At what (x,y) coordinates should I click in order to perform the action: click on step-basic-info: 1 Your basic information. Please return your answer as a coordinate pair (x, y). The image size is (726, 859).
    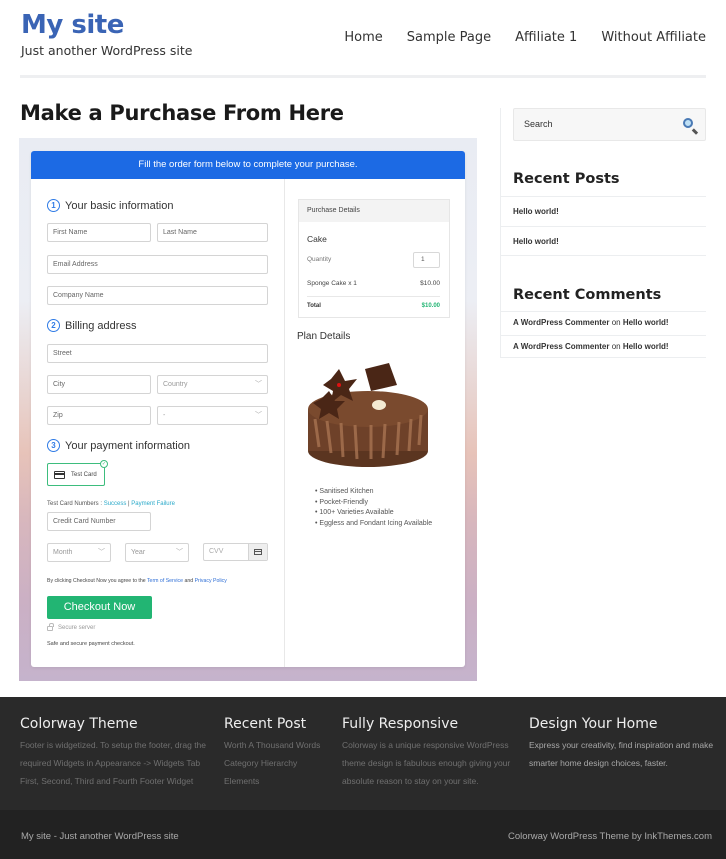
    Looking at the image, I should click on (110, 205).